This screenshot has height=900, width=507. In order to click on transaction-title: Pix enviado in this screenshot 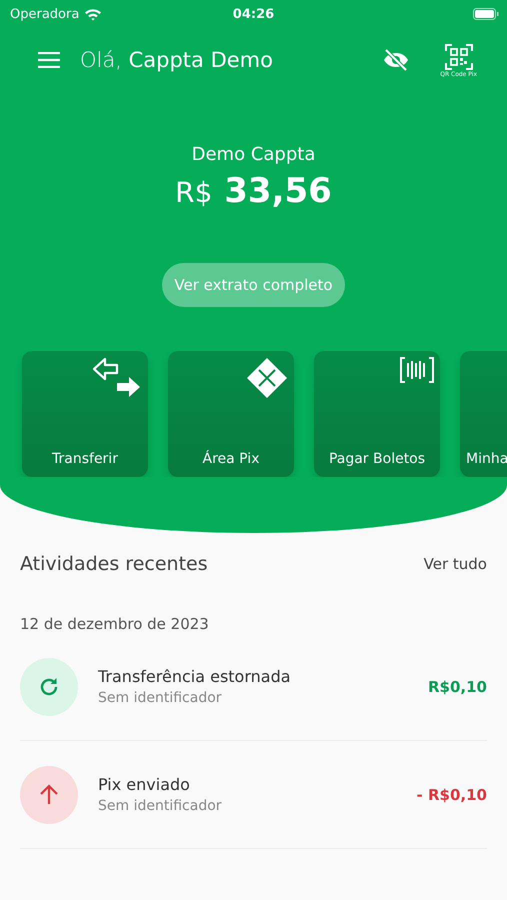, I will do `click(144, 784)`.